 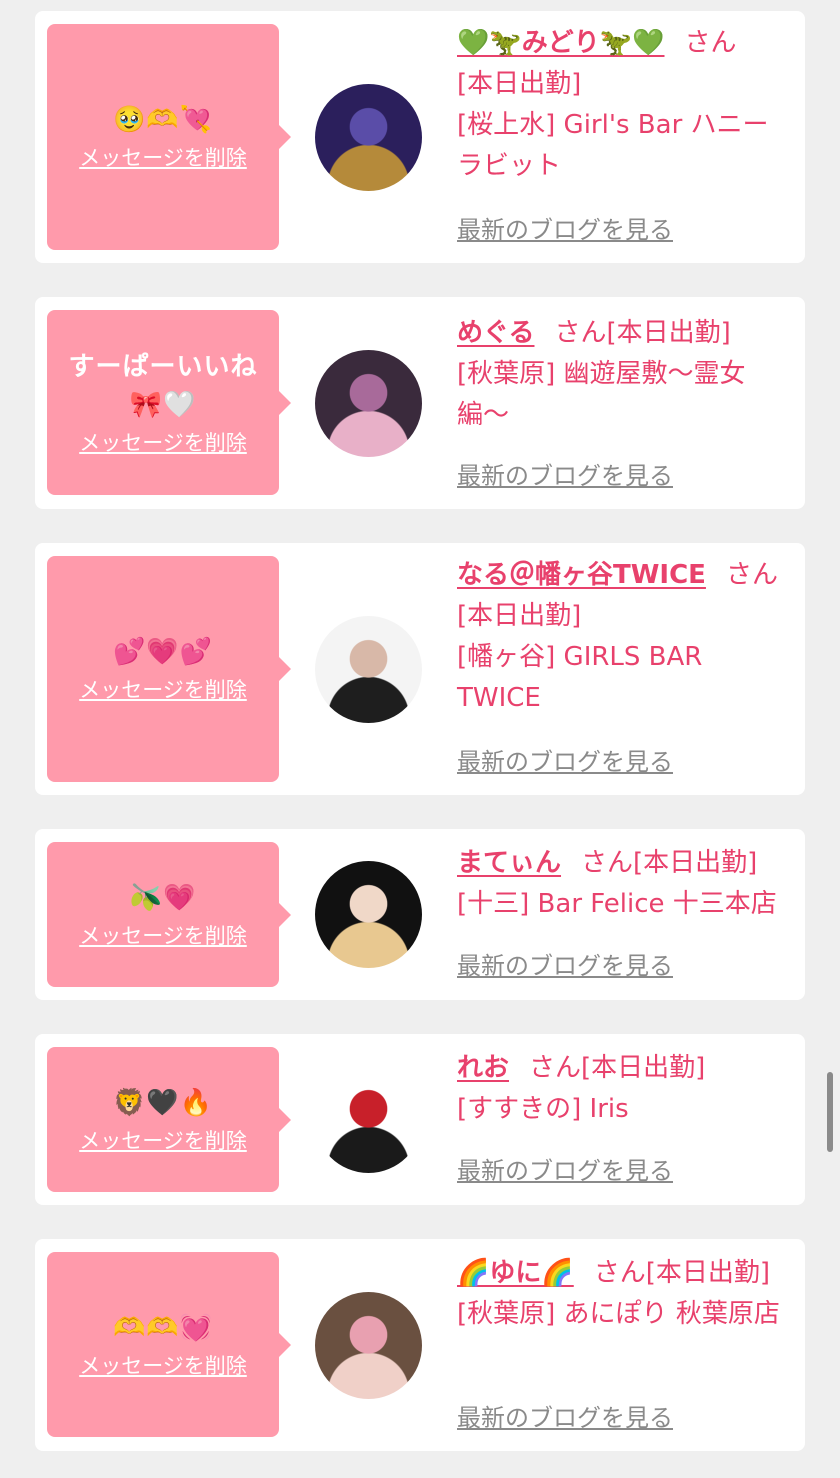 What do you see at coordinates (561, 43) in the screenshot?
I see `cast-name-link: 💚🦖みどり🦖💚` at bounding box center [561, 43].